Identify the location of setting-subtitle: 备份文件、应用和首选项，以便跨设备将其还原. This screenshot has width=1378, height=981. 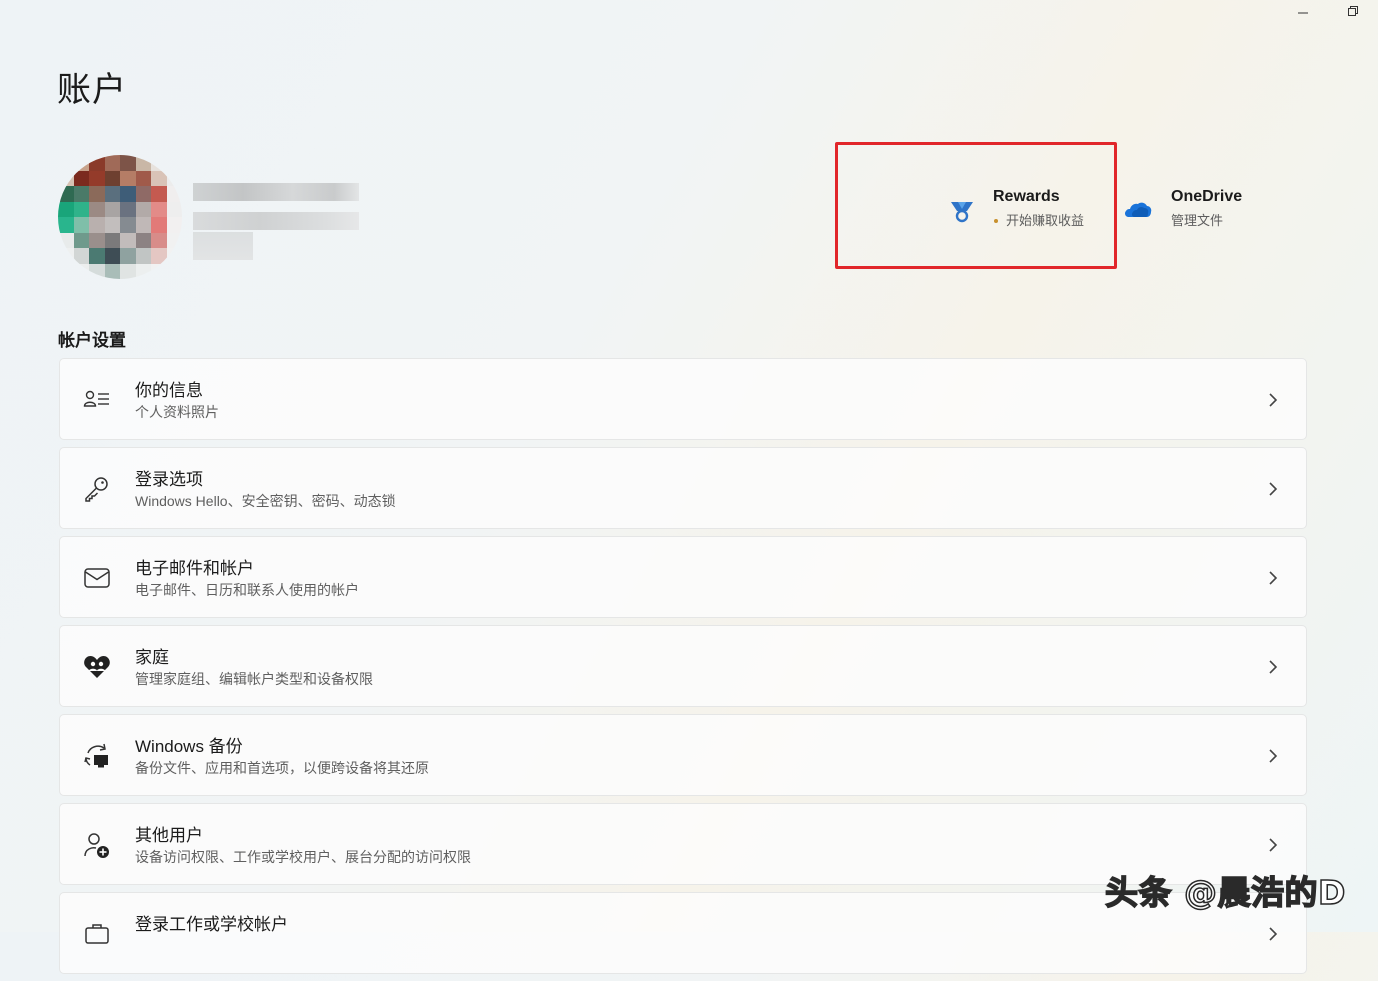
(282, 768).